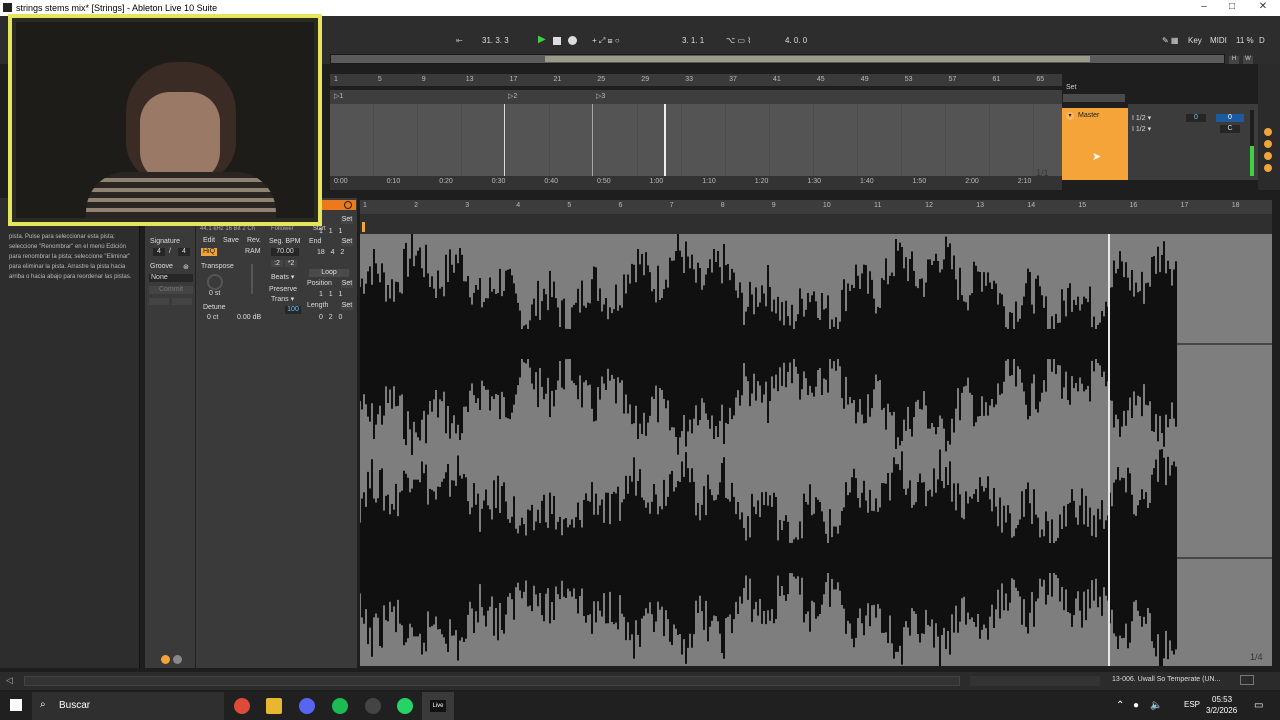 Image resolution: width=1280 pixels, height=720 pixels. I want to click on arrangement-track-lane: 1/1, so click(696, 141).